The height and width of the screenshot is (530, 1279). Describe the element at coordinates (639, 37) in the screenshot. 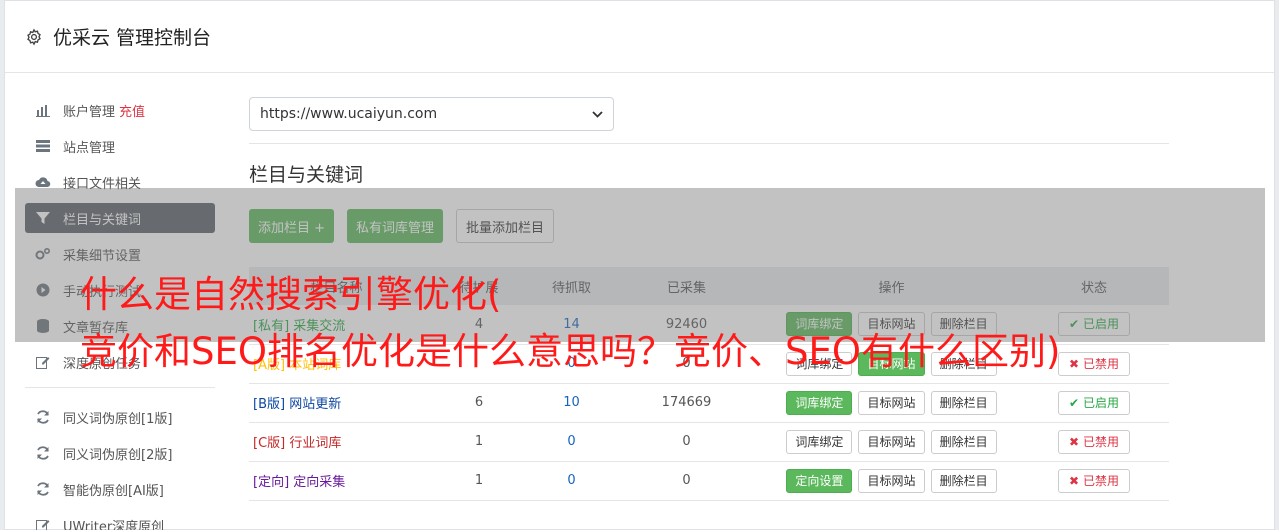

I see `app-header: 优采云 管理控制台` at that location.